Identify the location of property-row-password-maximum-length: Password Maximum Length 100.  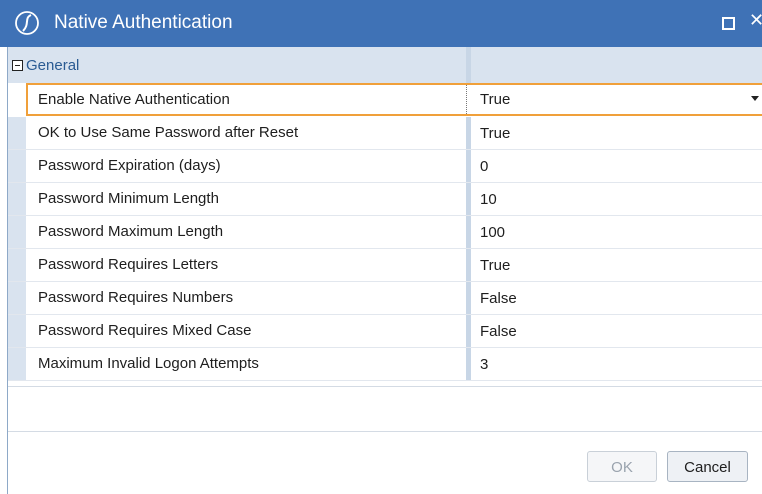
(385, 232).